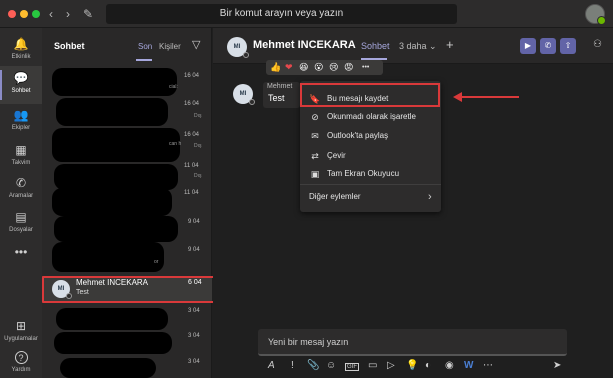 This screenshot has height=378, width=613. What do you see at coordinates (276, 98) in the screenshot?
I see `message-text: Test` at bounding box center [276, 98].